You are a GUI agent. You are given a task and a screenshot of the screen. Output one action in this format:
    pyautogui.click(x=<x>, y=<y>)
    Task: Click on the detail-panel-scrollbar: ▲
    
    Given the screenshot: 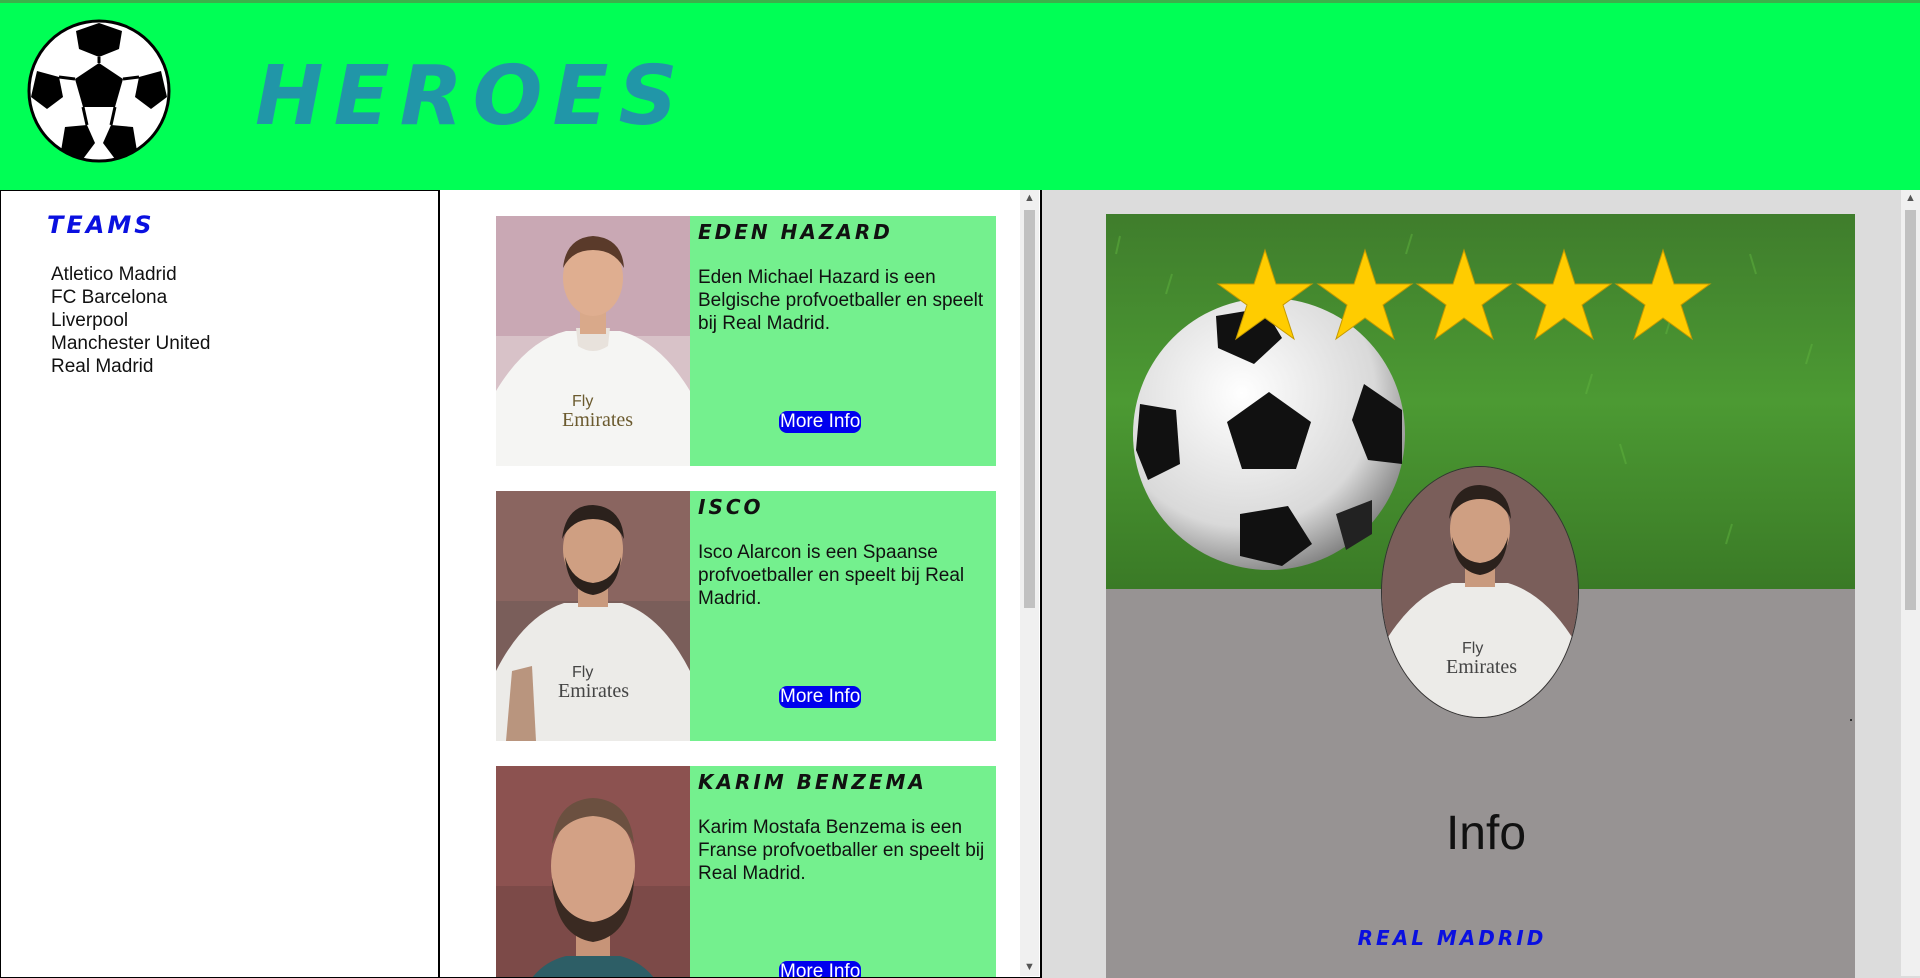 What is the action you would take?
    pyautogui.click(x=1910, y=583)
    